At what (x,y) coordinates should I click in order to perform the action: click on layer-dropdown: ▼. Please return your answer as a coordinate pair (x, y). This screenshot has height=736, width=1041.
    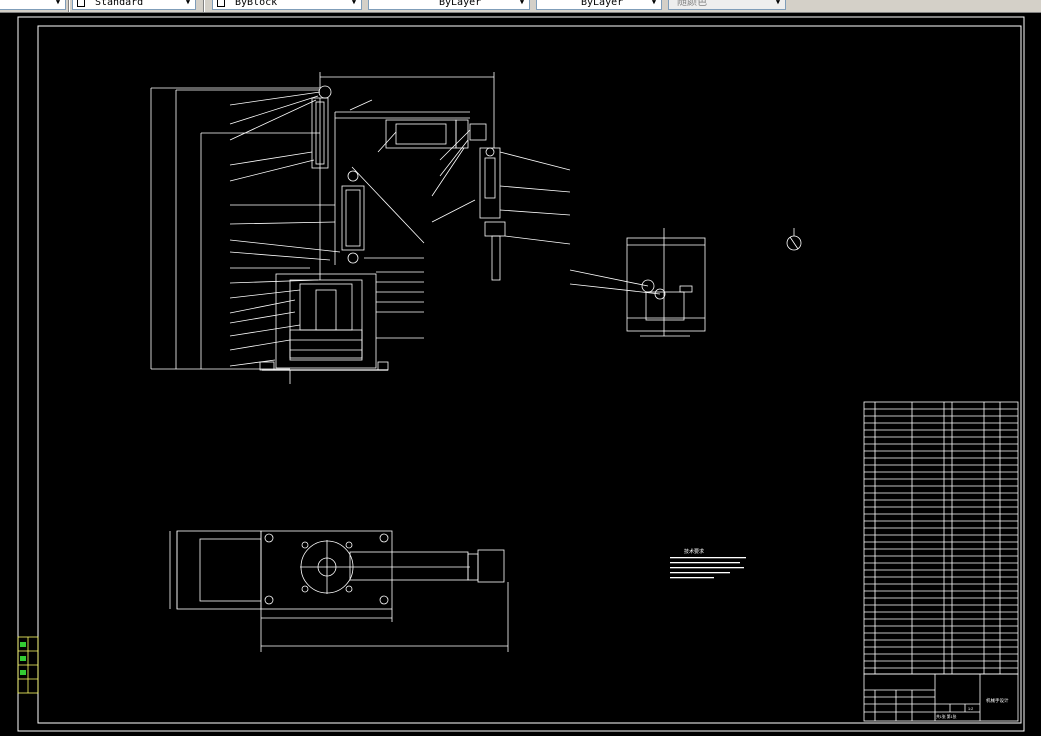
    Looking at the image, I should click on (33, 5).